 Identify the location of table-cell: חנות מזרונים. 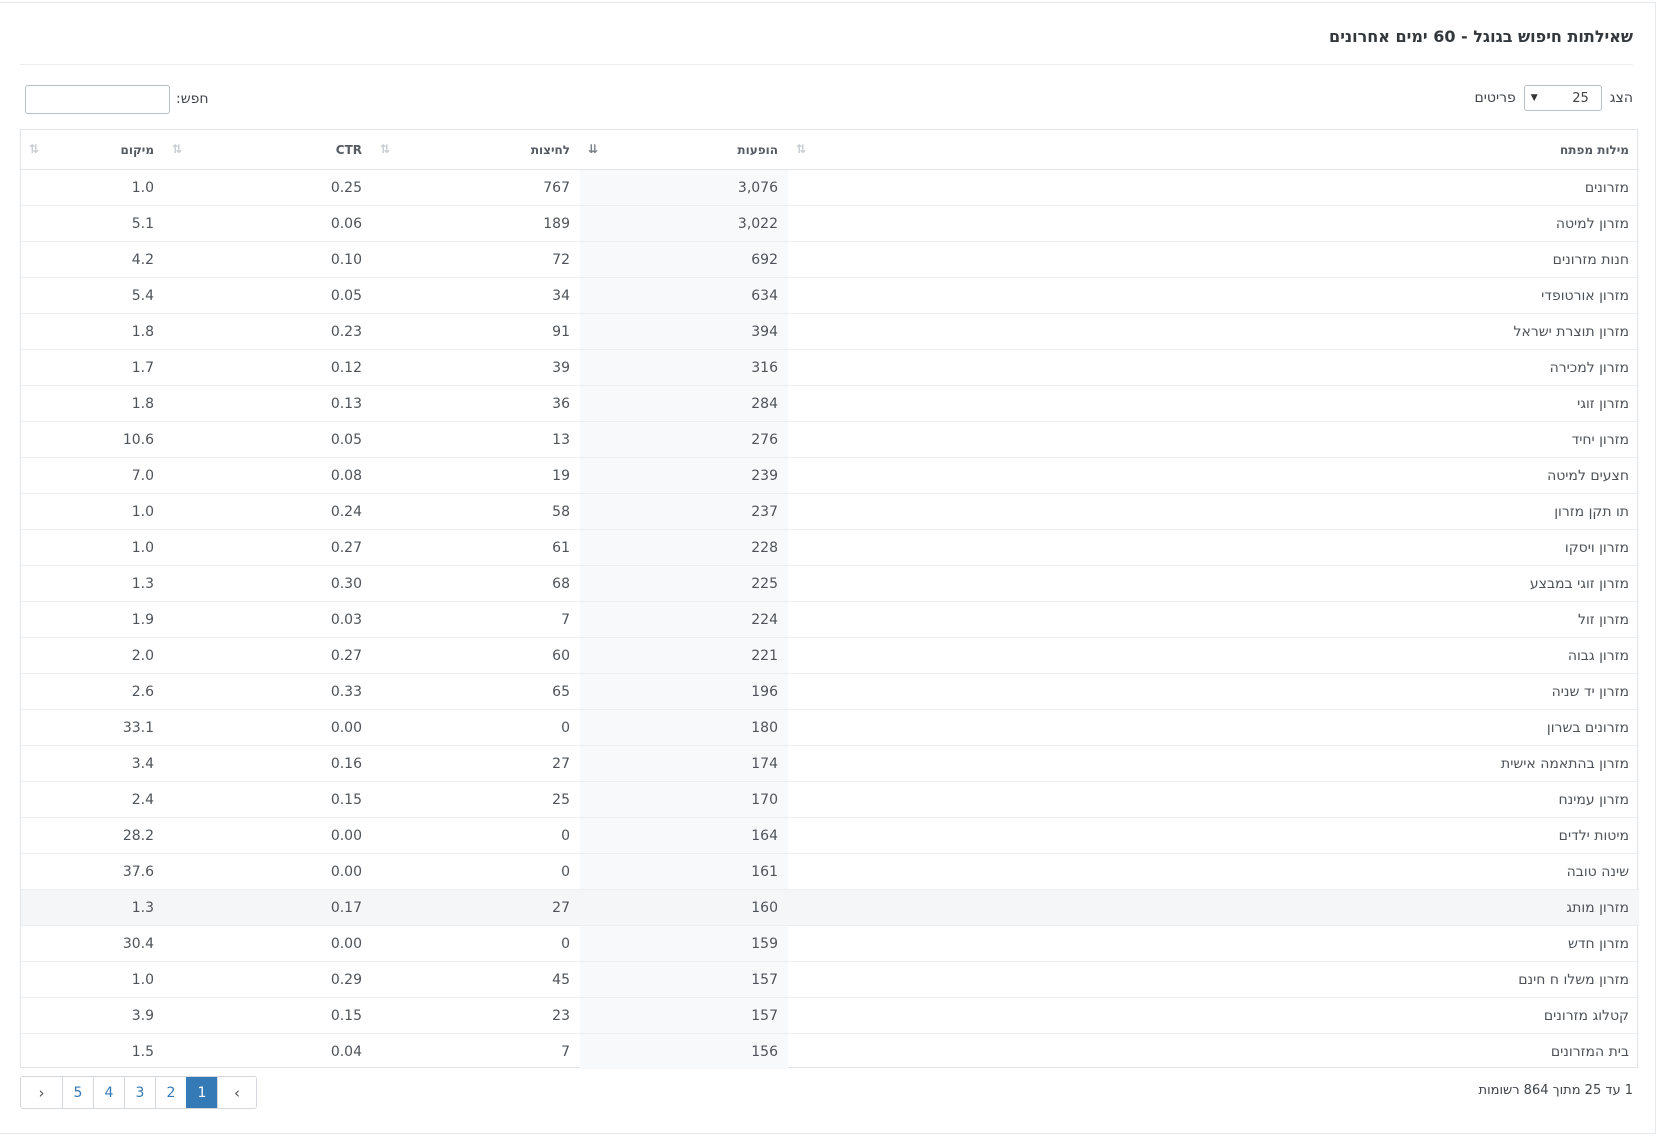
(1213, 259).